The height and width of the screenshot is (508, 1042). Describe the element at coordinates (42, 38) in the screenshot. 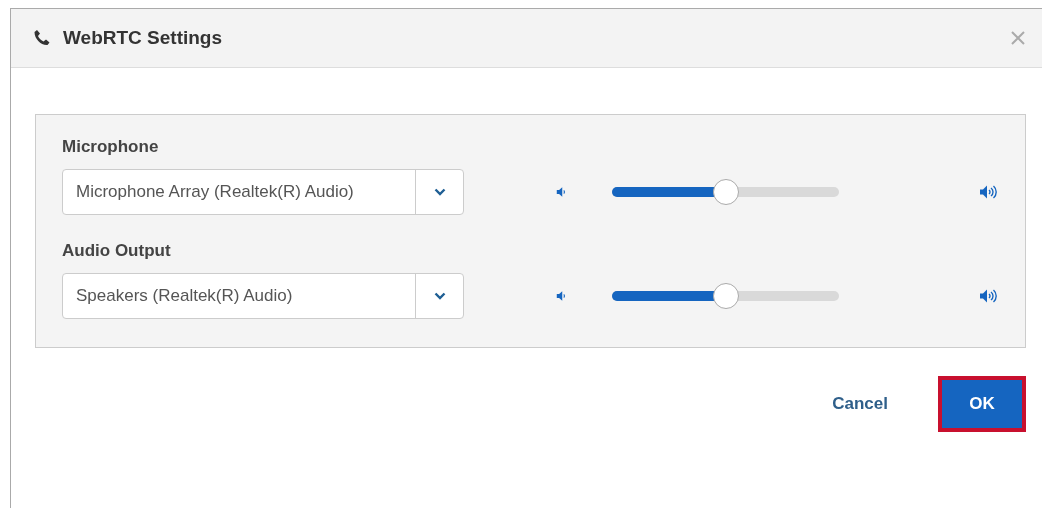

I see `phone-icon` at that location.